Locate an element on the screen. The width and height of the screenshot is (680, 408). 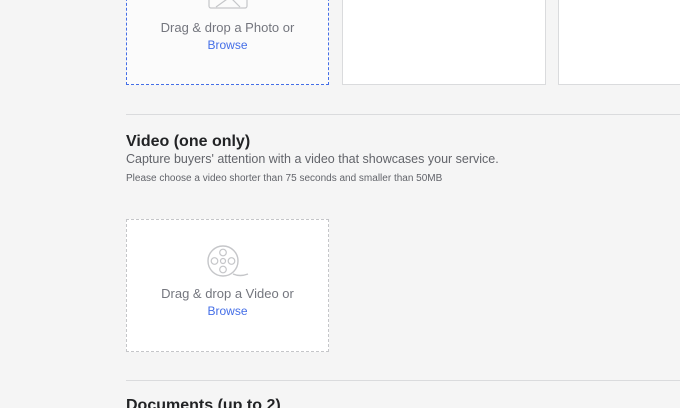
documents-section-title: Documents (up to 2) is located at coordinates (203, 402).